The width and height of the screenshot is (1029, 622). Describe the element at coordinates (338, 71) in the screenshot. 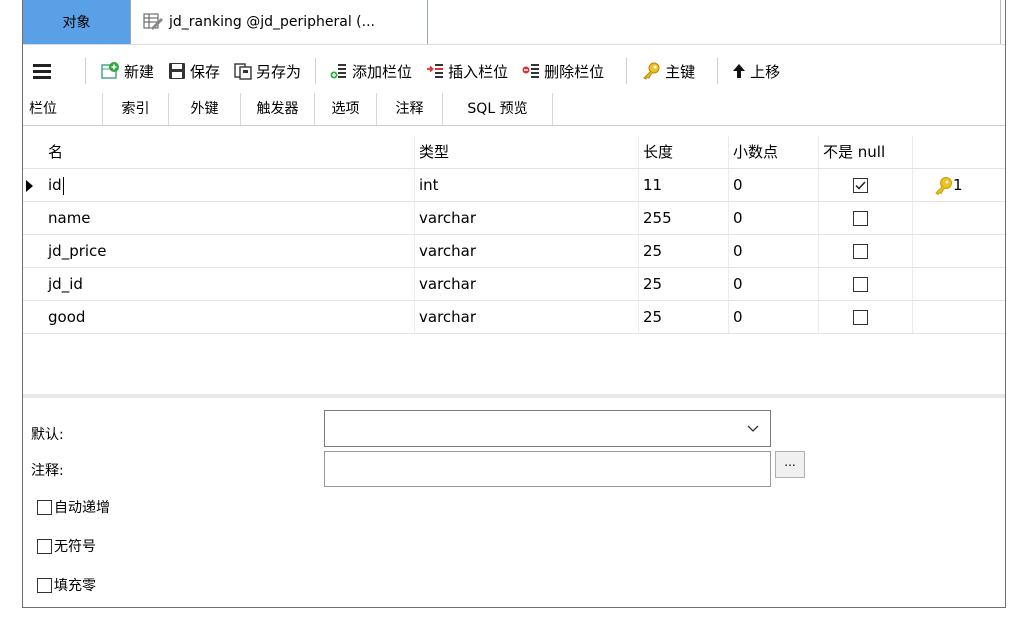

I see `add-field-icon` at that location.